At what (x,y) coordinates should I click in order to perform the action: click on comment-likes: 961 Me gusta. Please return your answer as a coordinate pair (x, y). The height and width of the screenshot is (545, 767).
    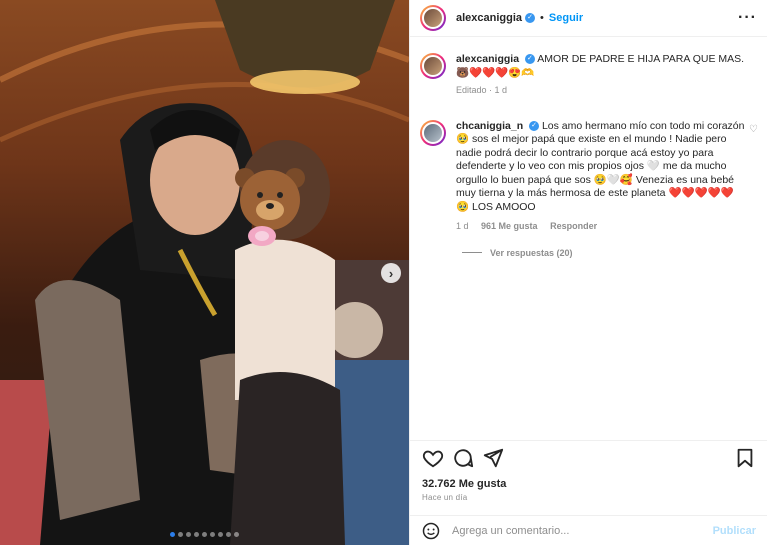
    Looking at the image, I should click on (509, 226).